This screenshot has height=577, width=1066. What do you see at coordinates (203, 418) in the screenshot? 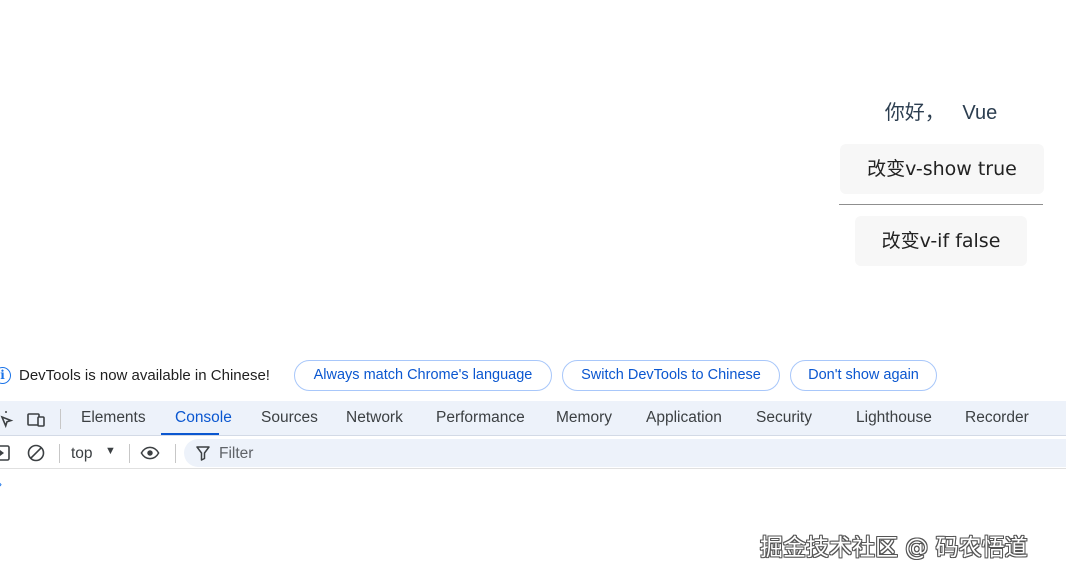
I see `tab-console: Console` at bounding box center [203, 418].